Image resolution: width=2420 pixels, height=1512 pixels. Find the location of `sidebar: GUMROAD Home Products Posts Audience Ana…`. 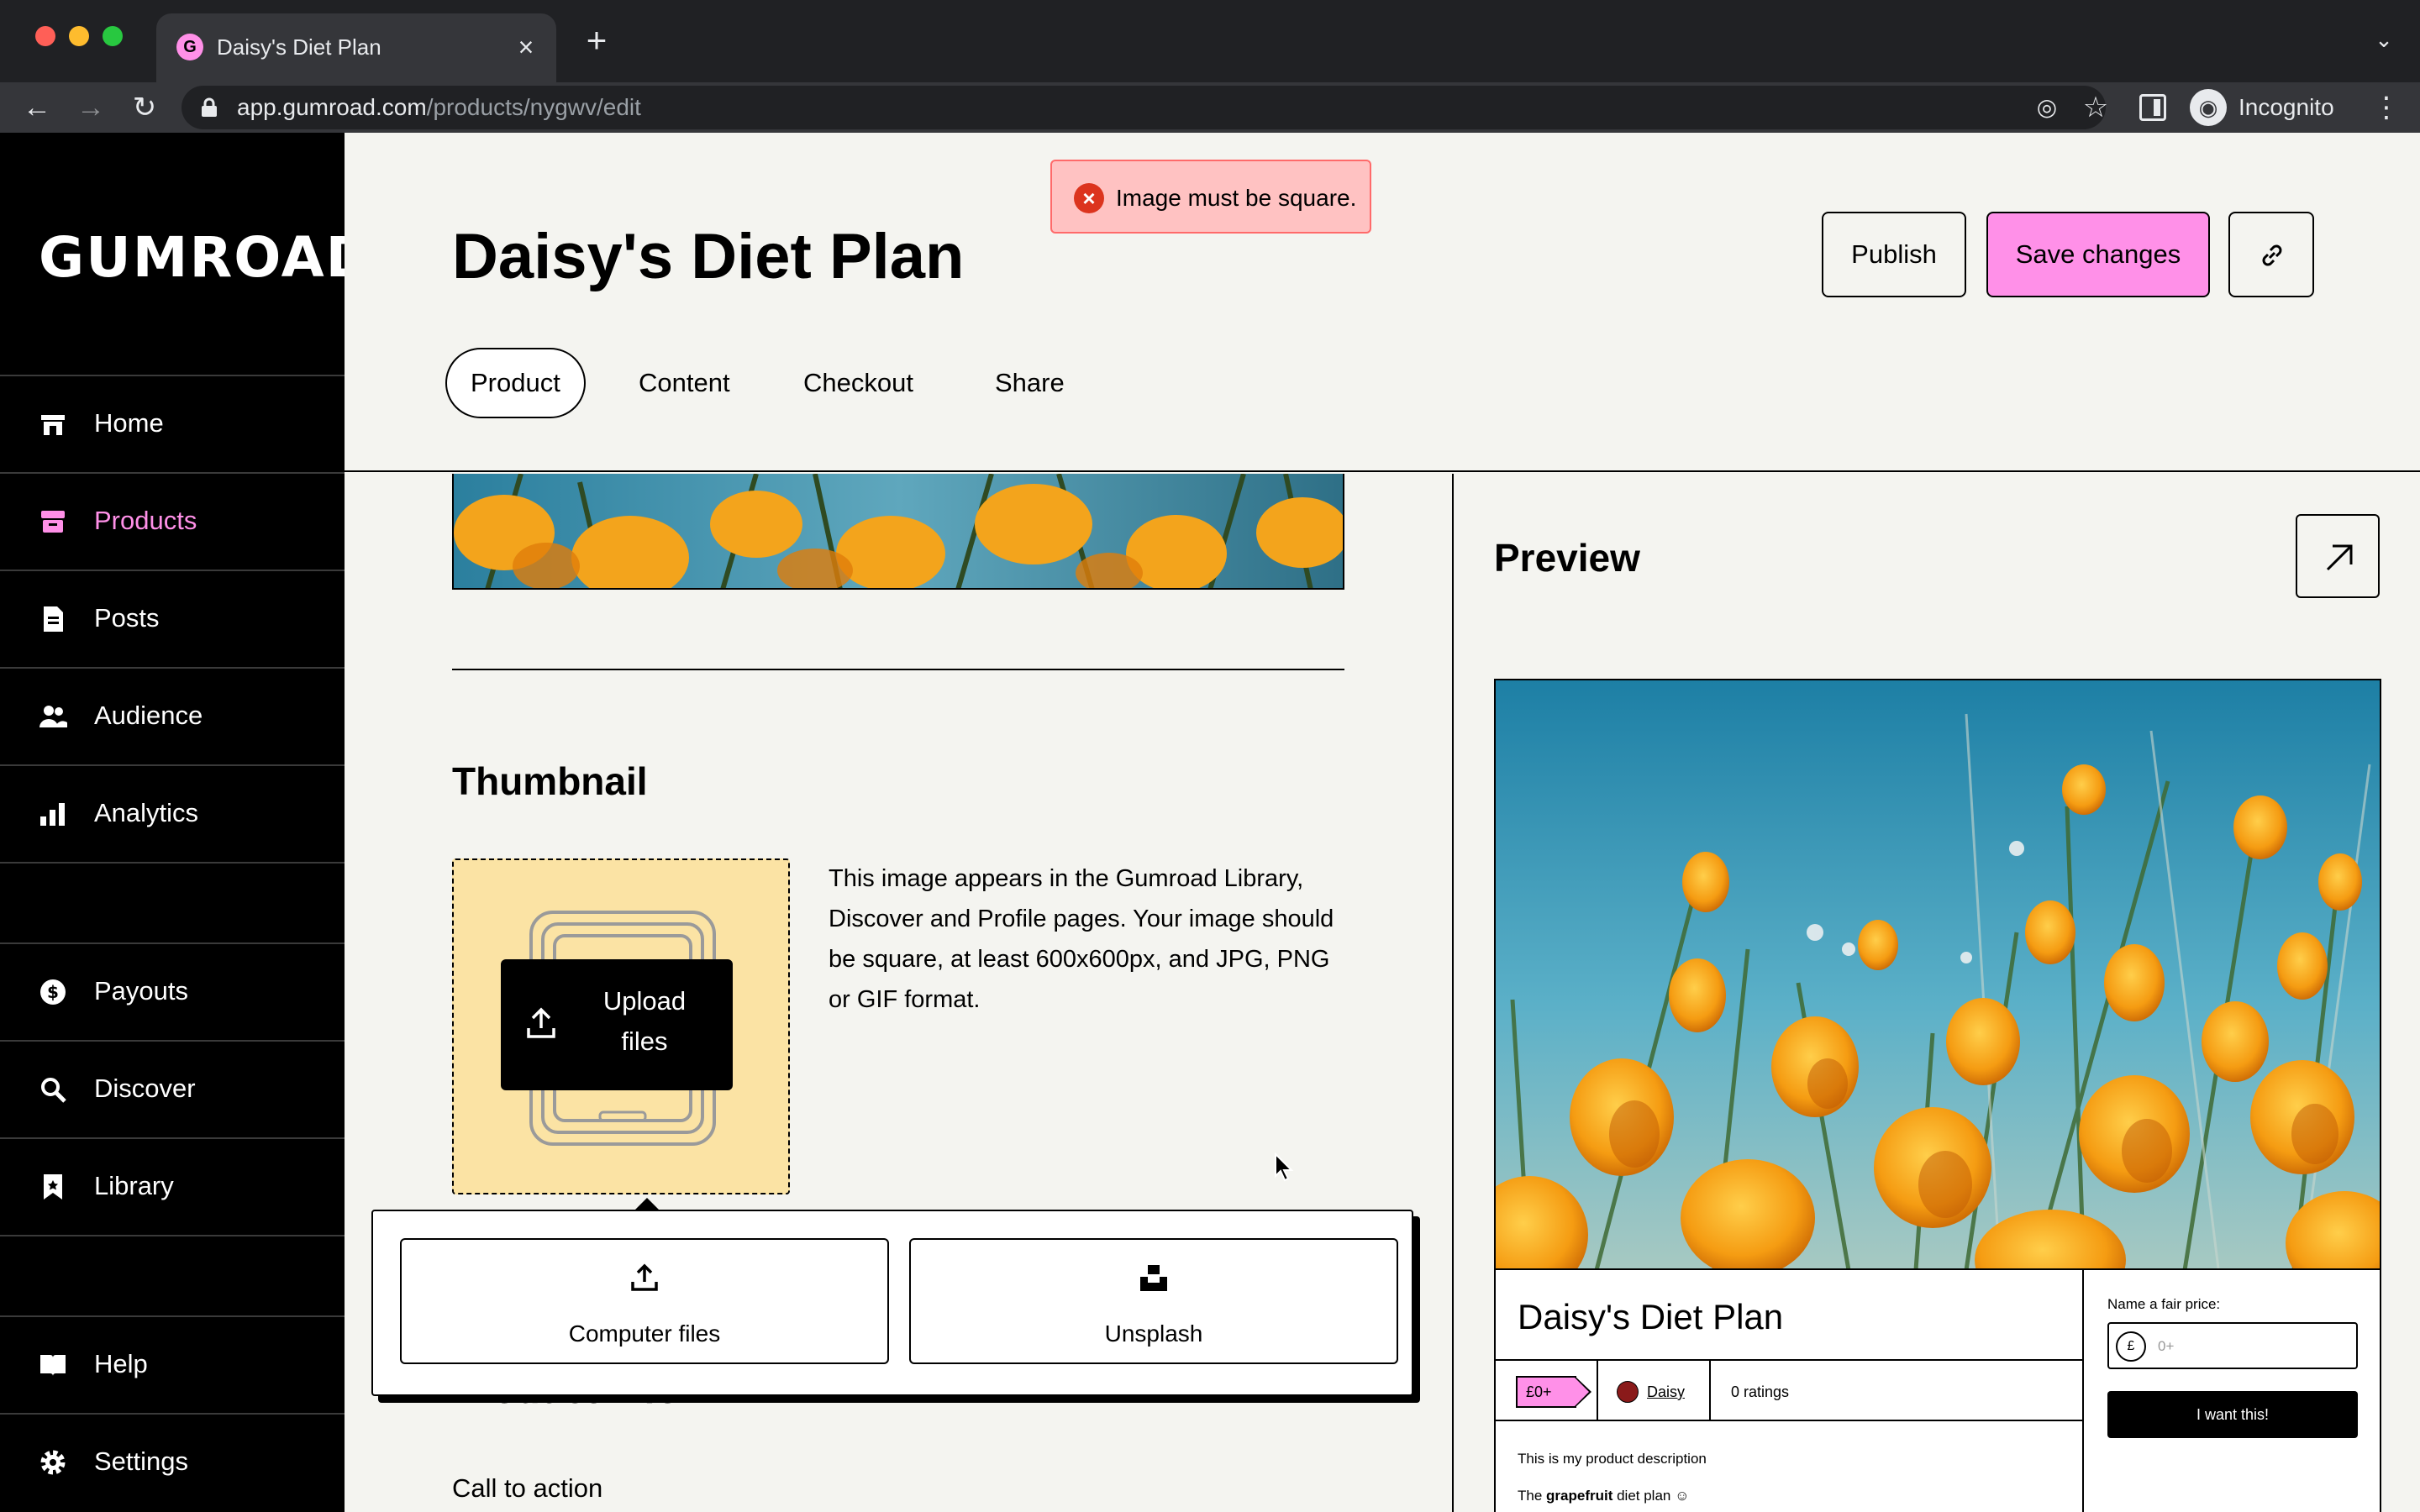

sidebar: GUMROAD Home Products Posts Audience Ana… is located at coordinates (185, 822).